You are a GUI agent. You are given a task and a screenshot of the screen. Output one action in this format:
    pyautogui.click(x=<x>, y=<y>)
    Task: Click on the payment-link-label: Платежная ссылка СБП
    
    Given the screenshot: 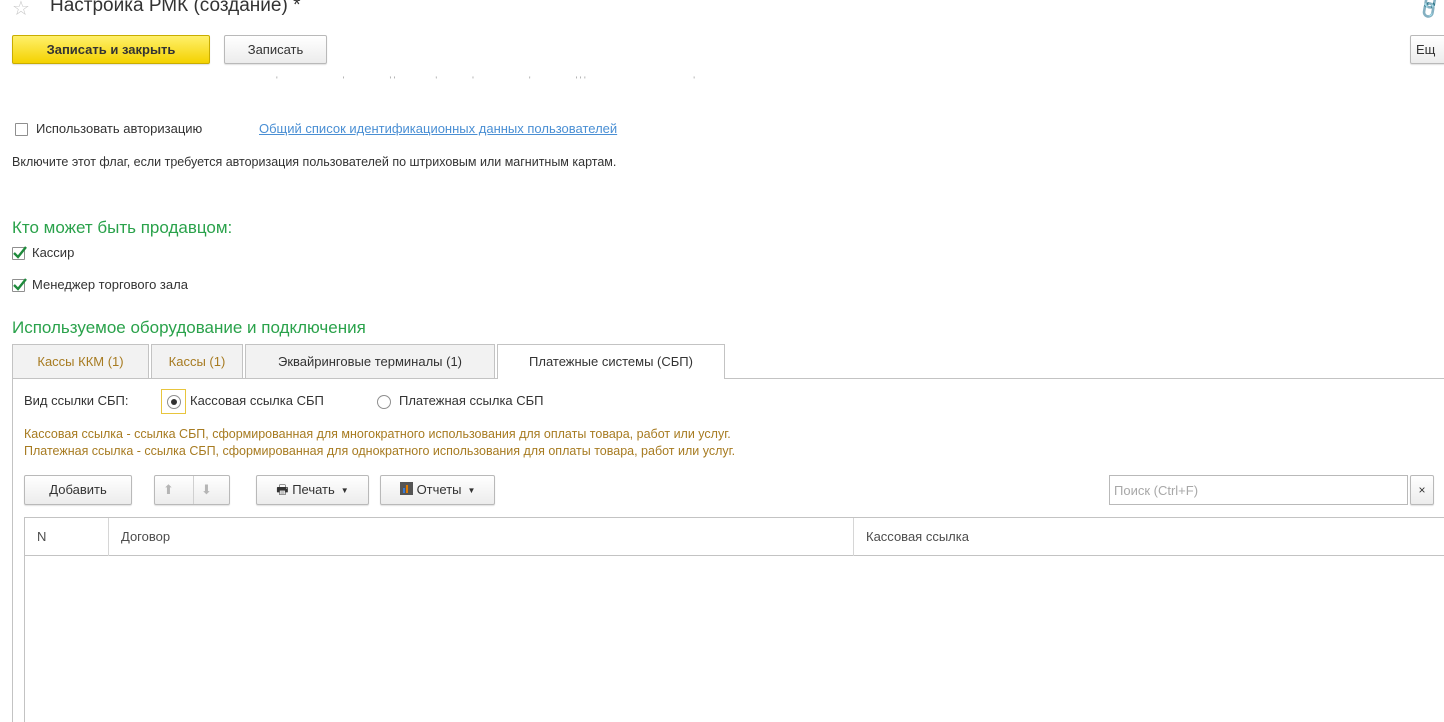 What is the action you would take?
    pyautogui.click(x=471, y=400)
    